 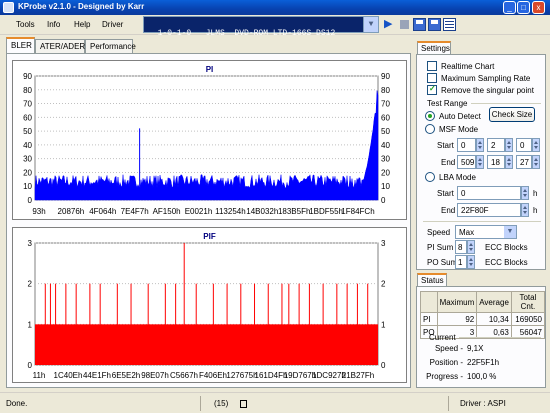 I want to click on msf-end-sec-spinner, so click(x=509, y=162).